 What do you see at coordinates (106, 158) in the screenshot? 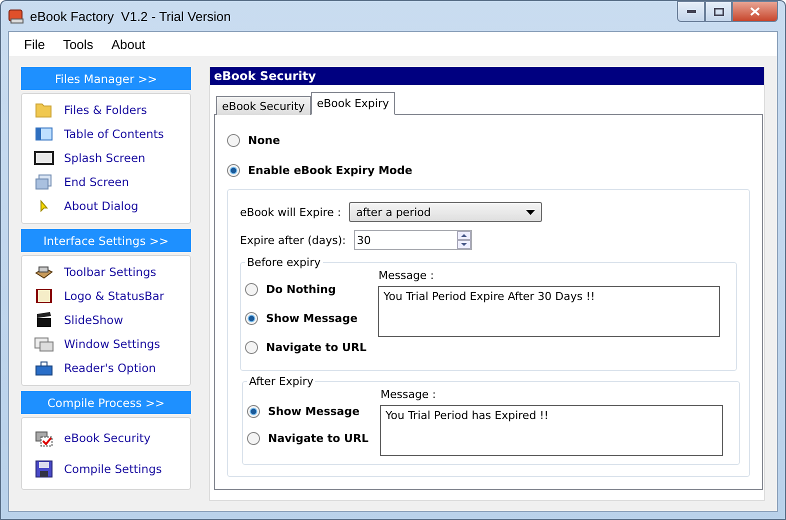
I see `sidebar-link: Splash Screen` at bounding box center [106, 158].